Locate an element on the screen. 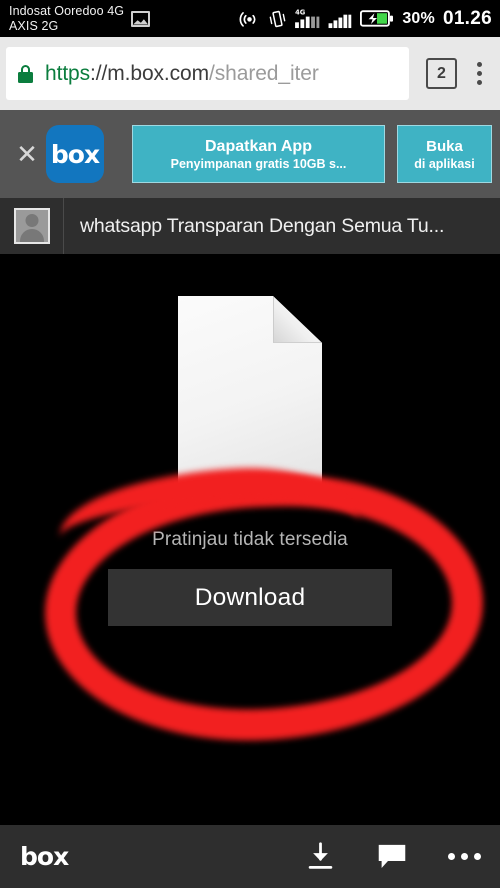 The image size is (500, 888). download-icon is located at coordinates (320, 855).